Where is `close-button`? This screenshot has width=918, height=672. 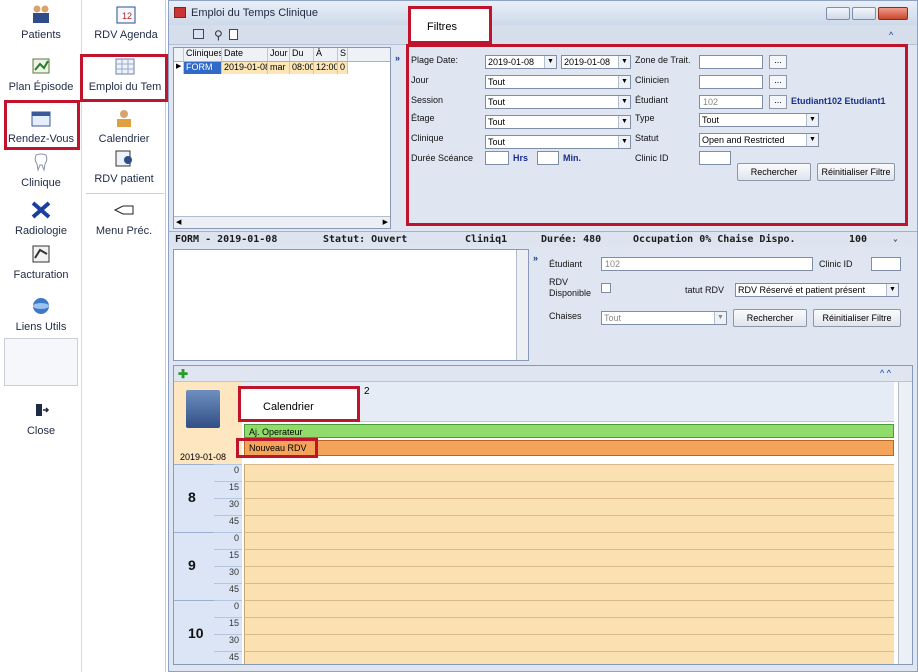
close-button is located at coordinates (893, 13).